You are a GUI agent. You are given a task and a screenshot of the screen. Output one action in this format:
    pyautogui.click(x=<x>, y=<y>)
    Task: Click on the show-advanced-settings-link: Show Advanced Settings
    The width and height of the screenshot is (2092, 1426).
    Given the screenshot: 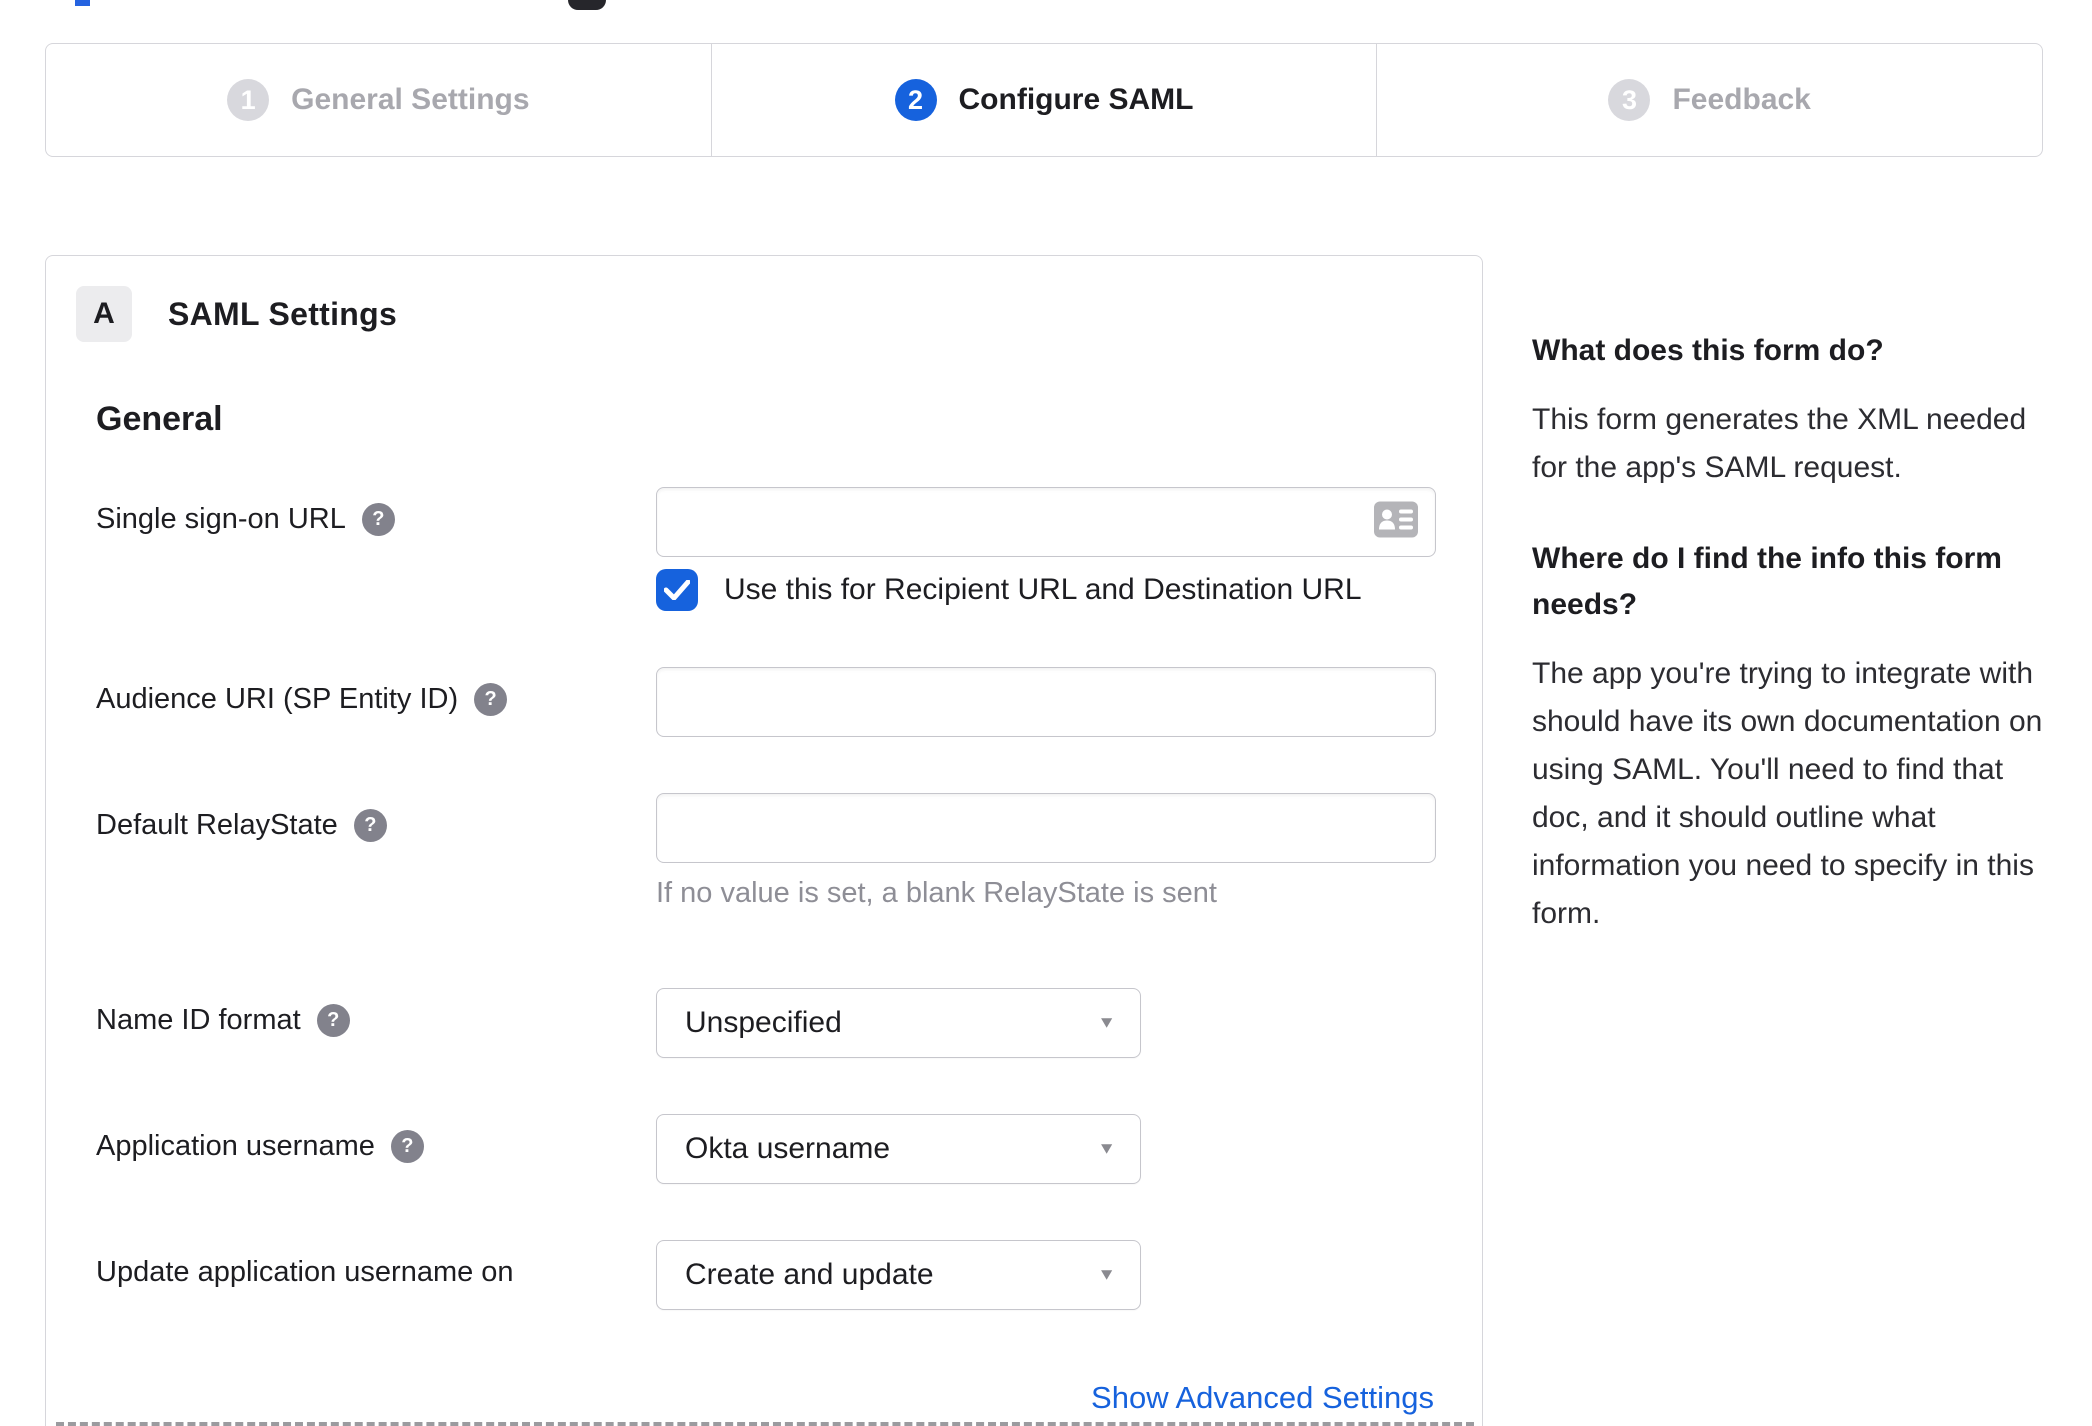 What is the action you would take?
    pyautogui.click(x=1262, y=1397)
    